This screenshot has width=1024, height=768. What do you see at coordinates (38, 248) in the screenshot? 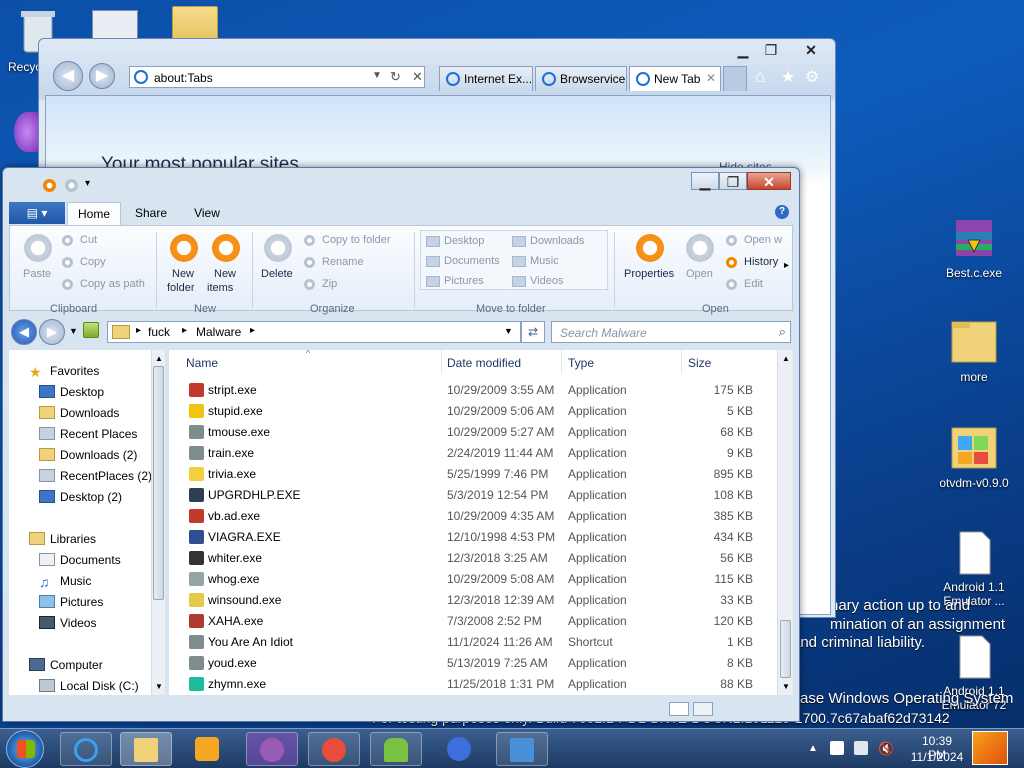
I see `paste-icon` at bounding box center [38, 248].